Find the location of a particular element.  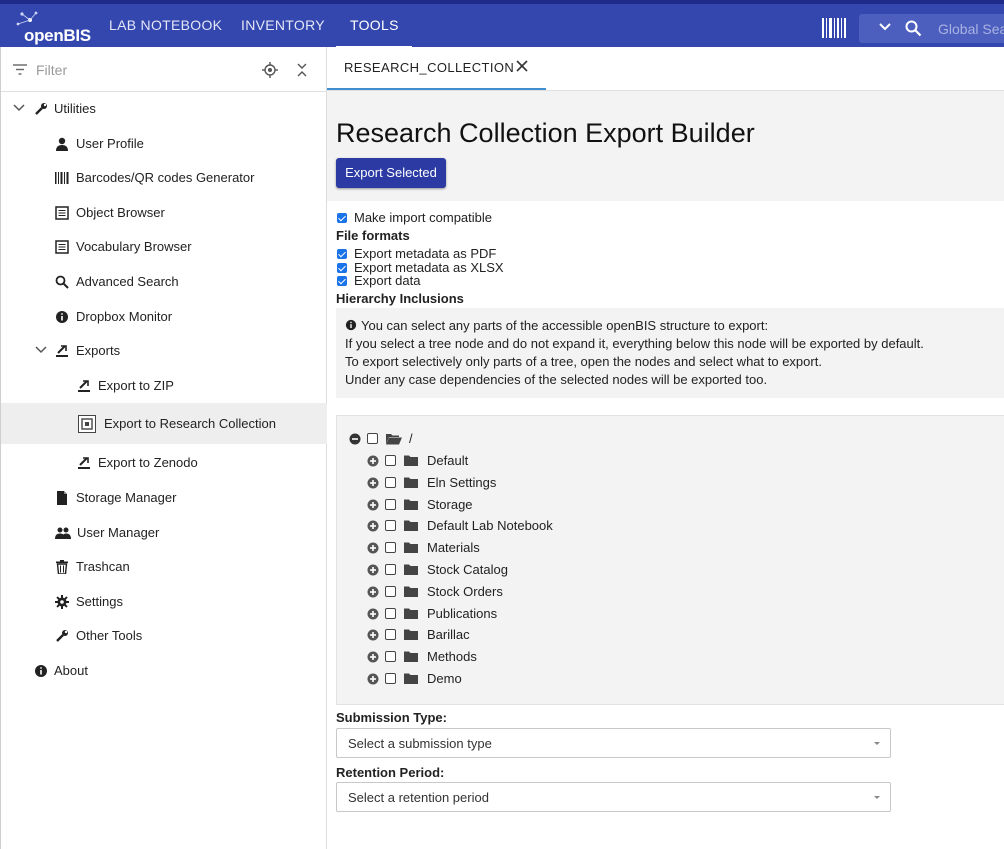

close-icon is located at coordinates (522, 66).